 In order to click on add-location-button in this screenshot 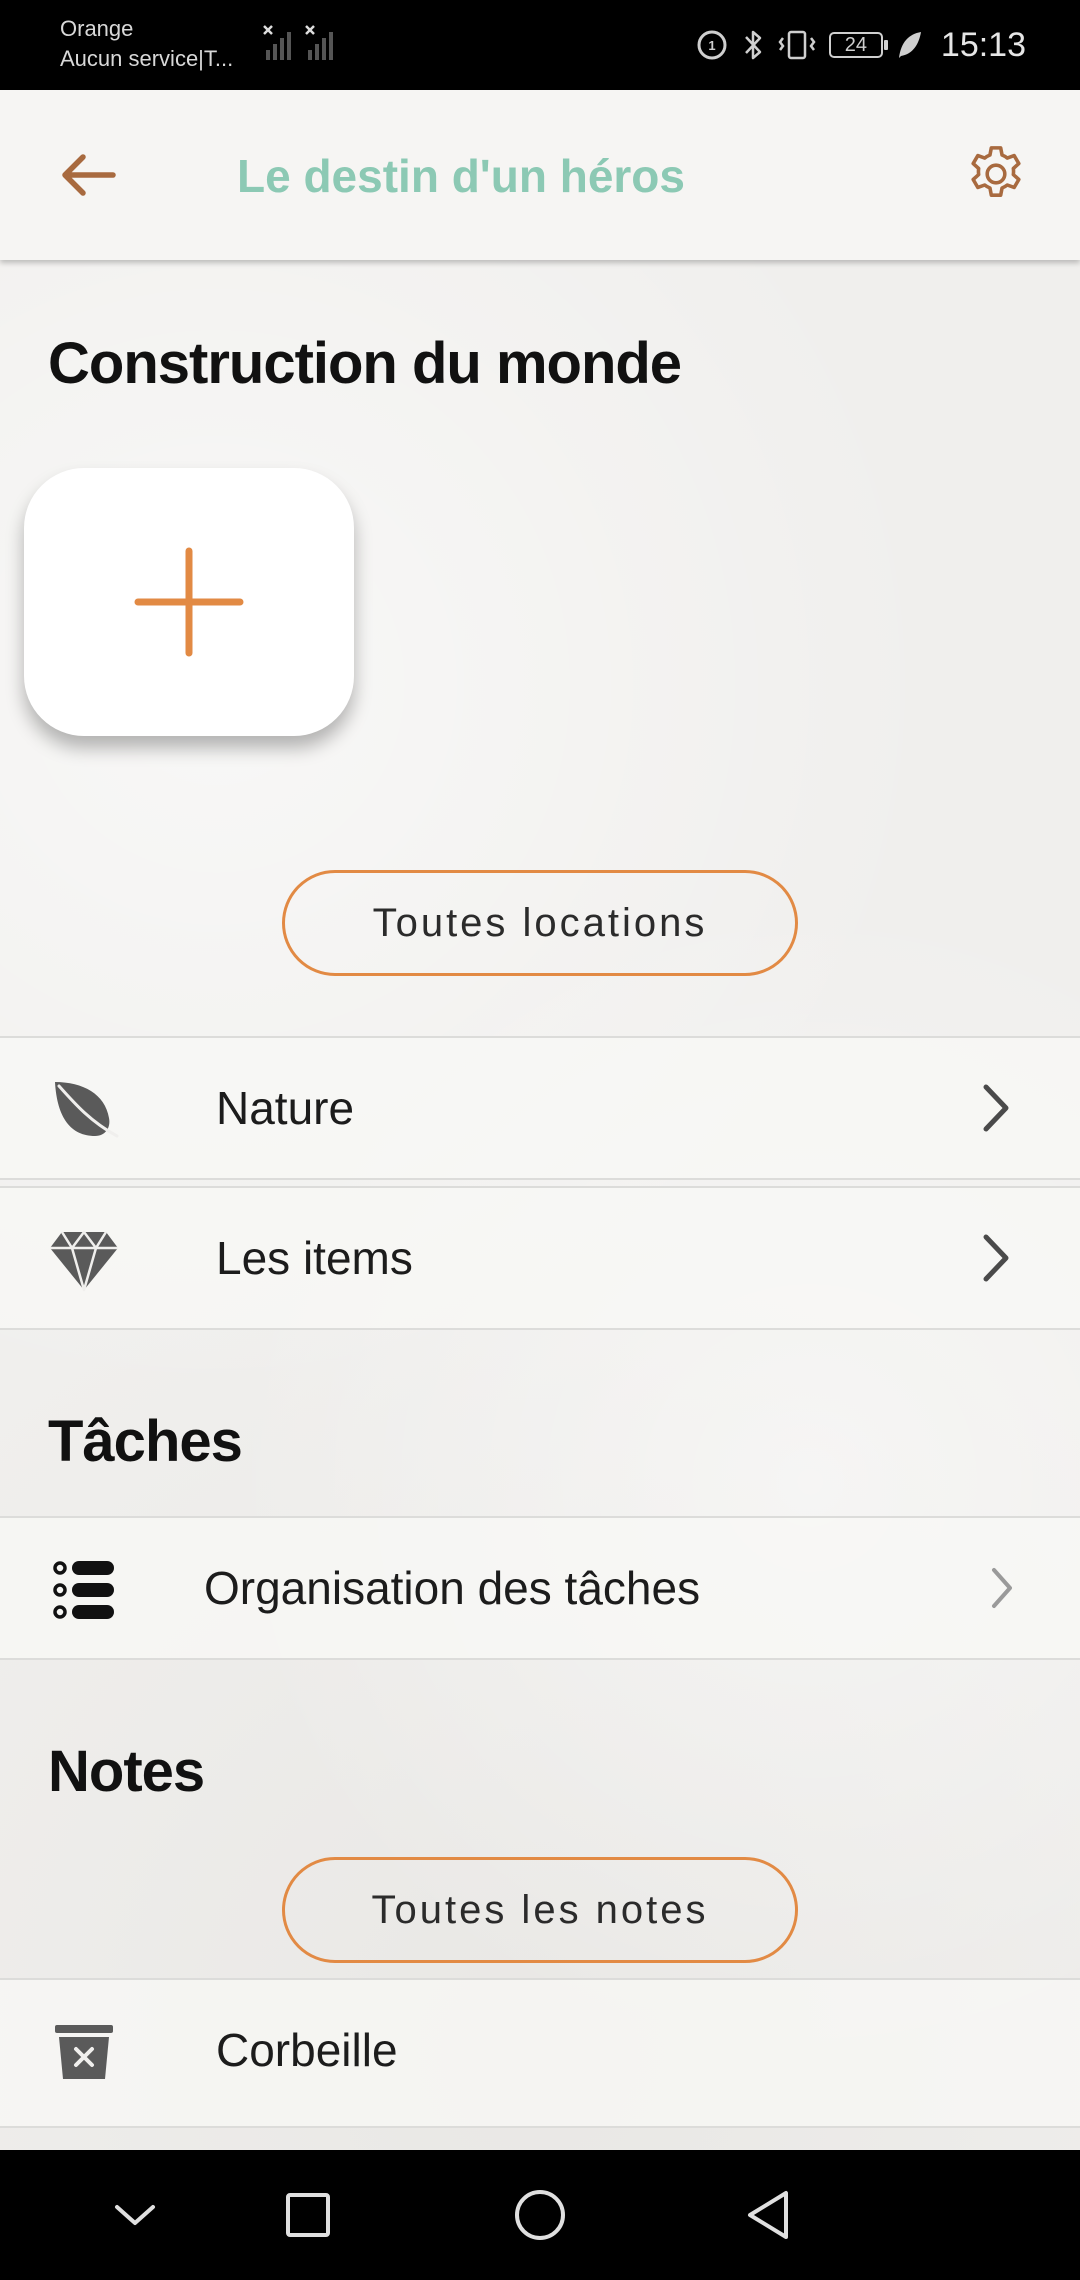, I will do `click(189, 602)`.